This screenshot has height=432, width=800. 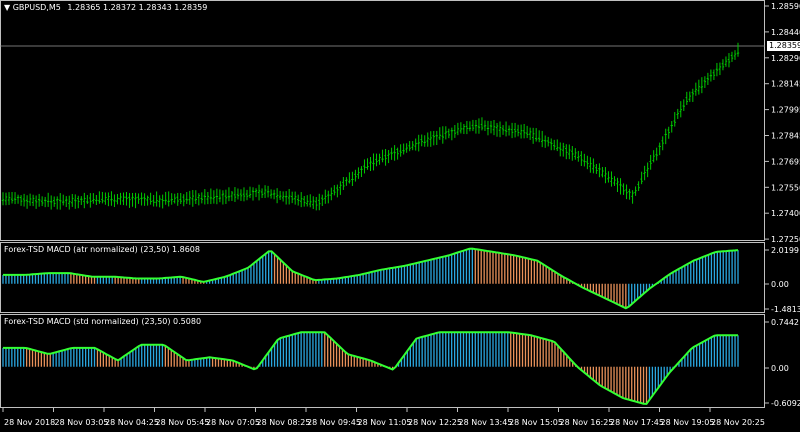 I want to click on time-axis-label: 28 Nov 15:05, so click(x=536, y=422).